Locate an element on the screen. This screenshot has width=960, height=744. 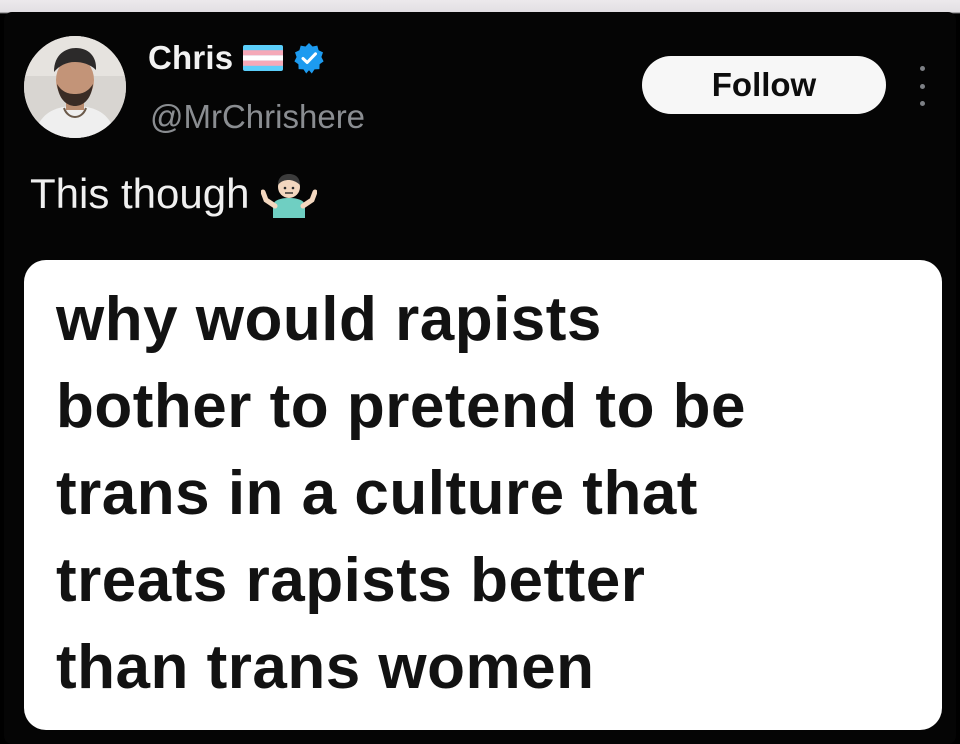
avatar is located at coordinates (75, 87).